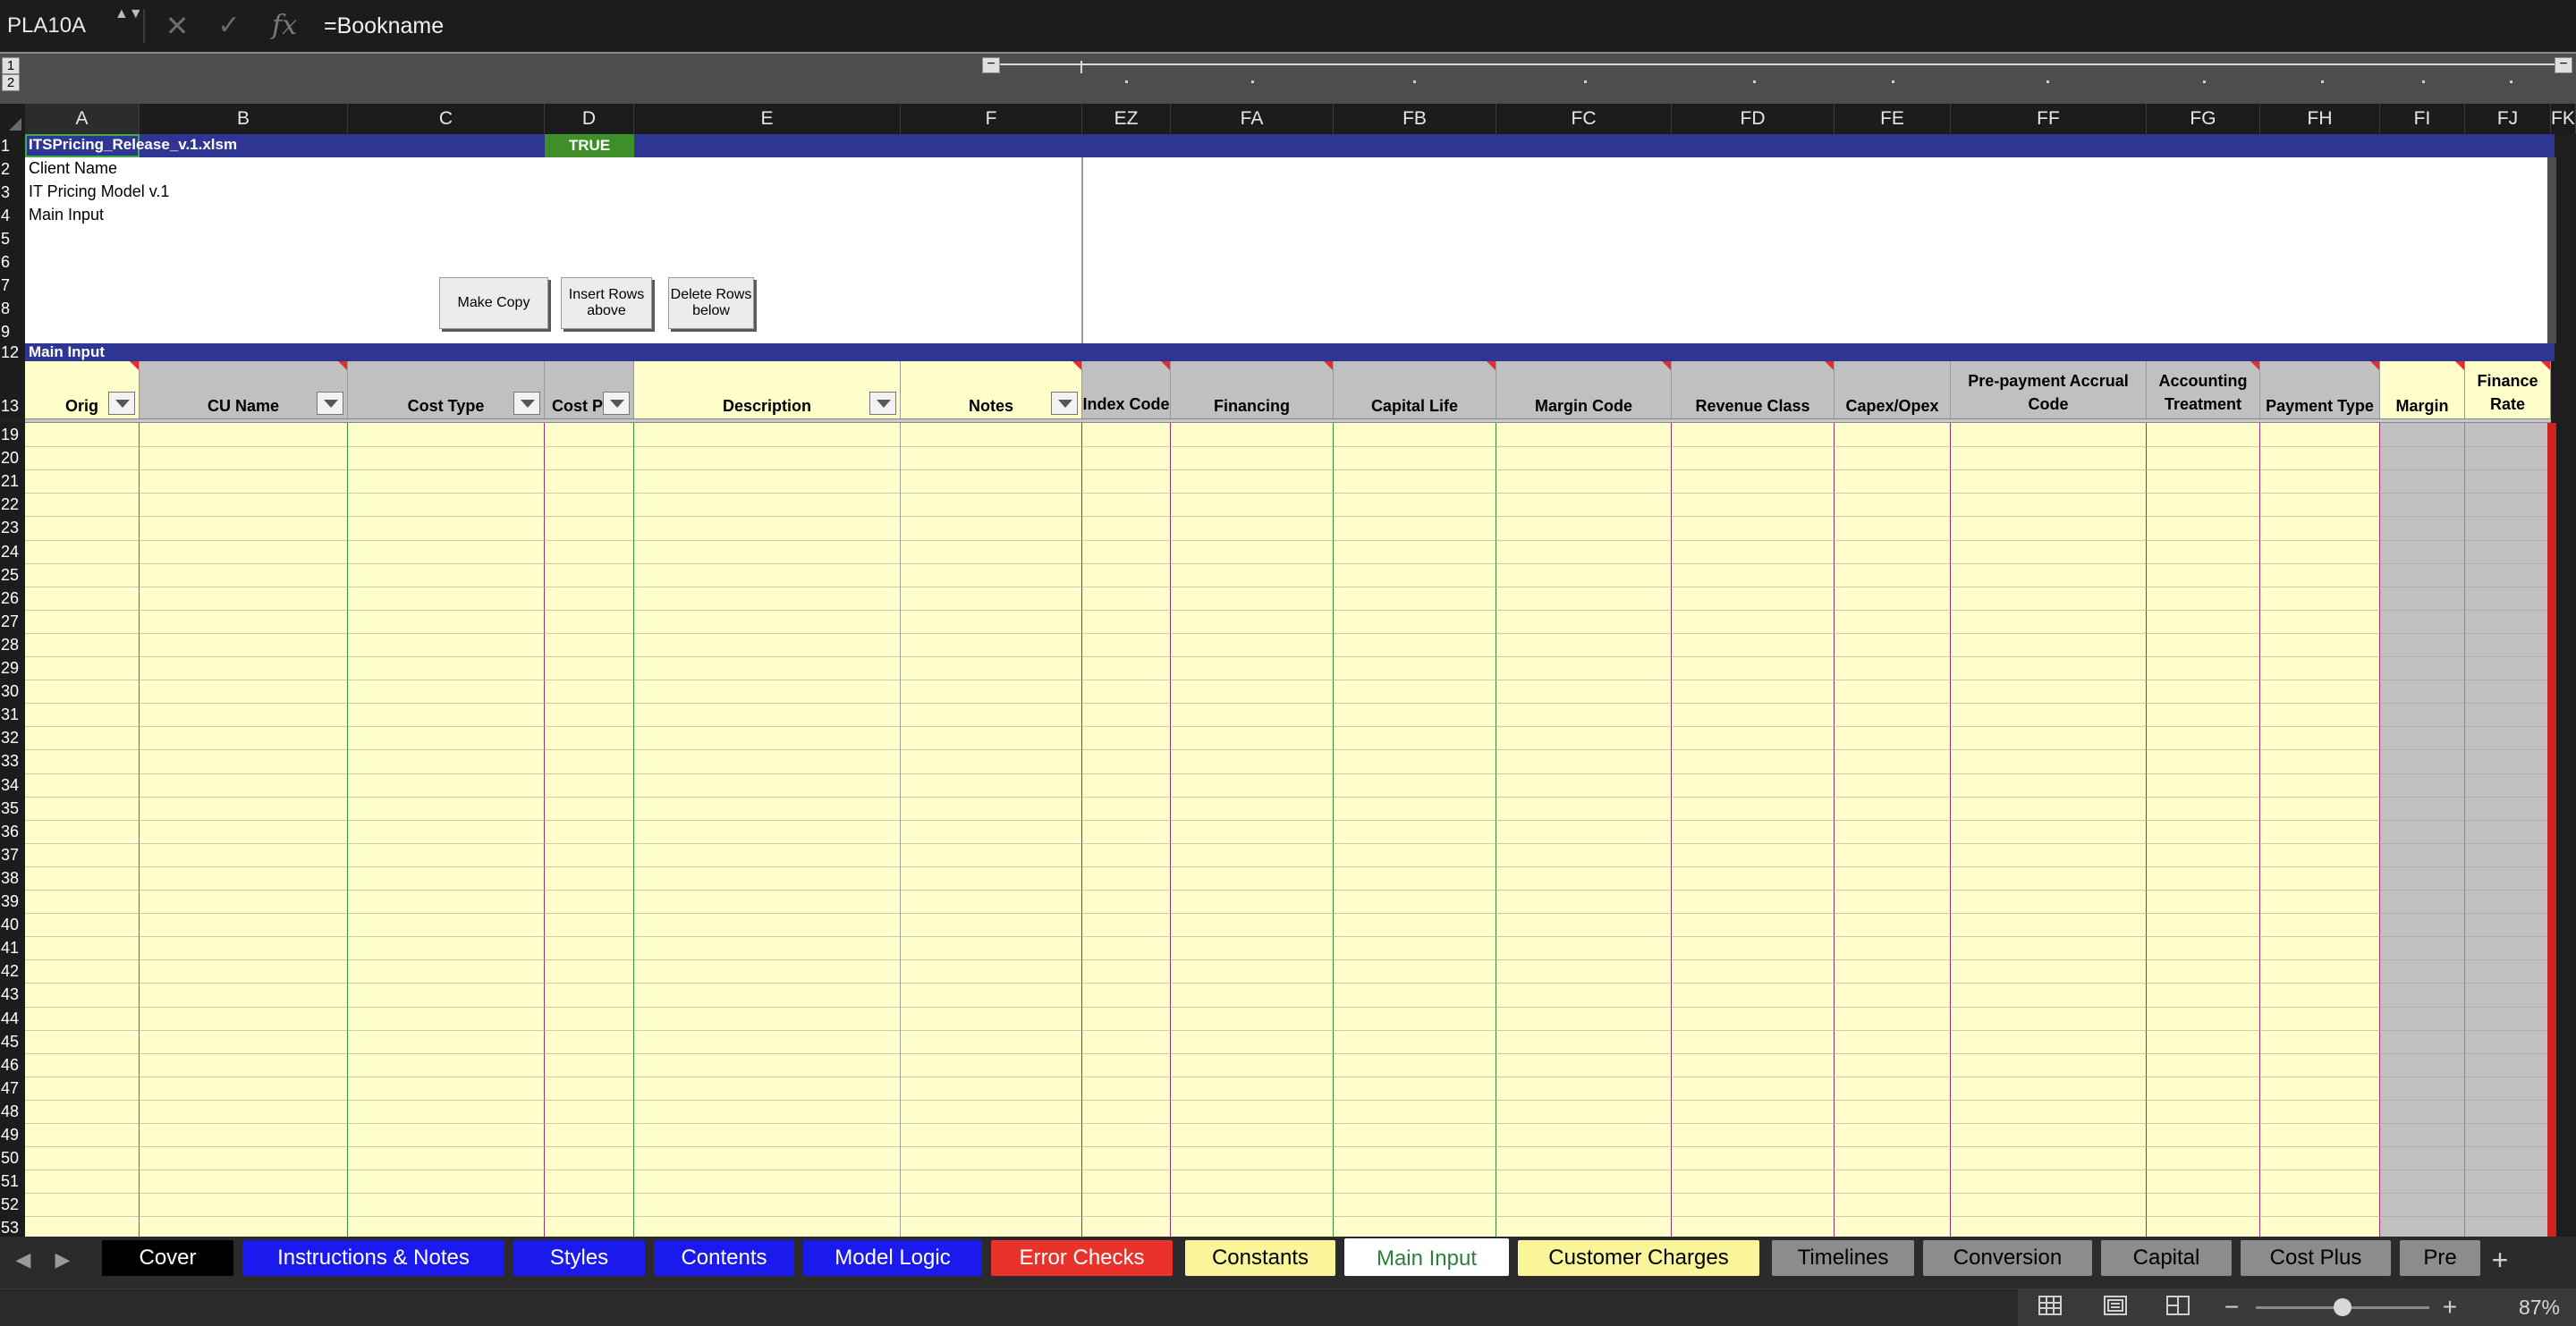 This screenshot has height=1326, width=2576. What do you see at coordinates (11, 65) in the screenshot?
I see `outline-level-1-button: 1` at bounding box center [11, 65].